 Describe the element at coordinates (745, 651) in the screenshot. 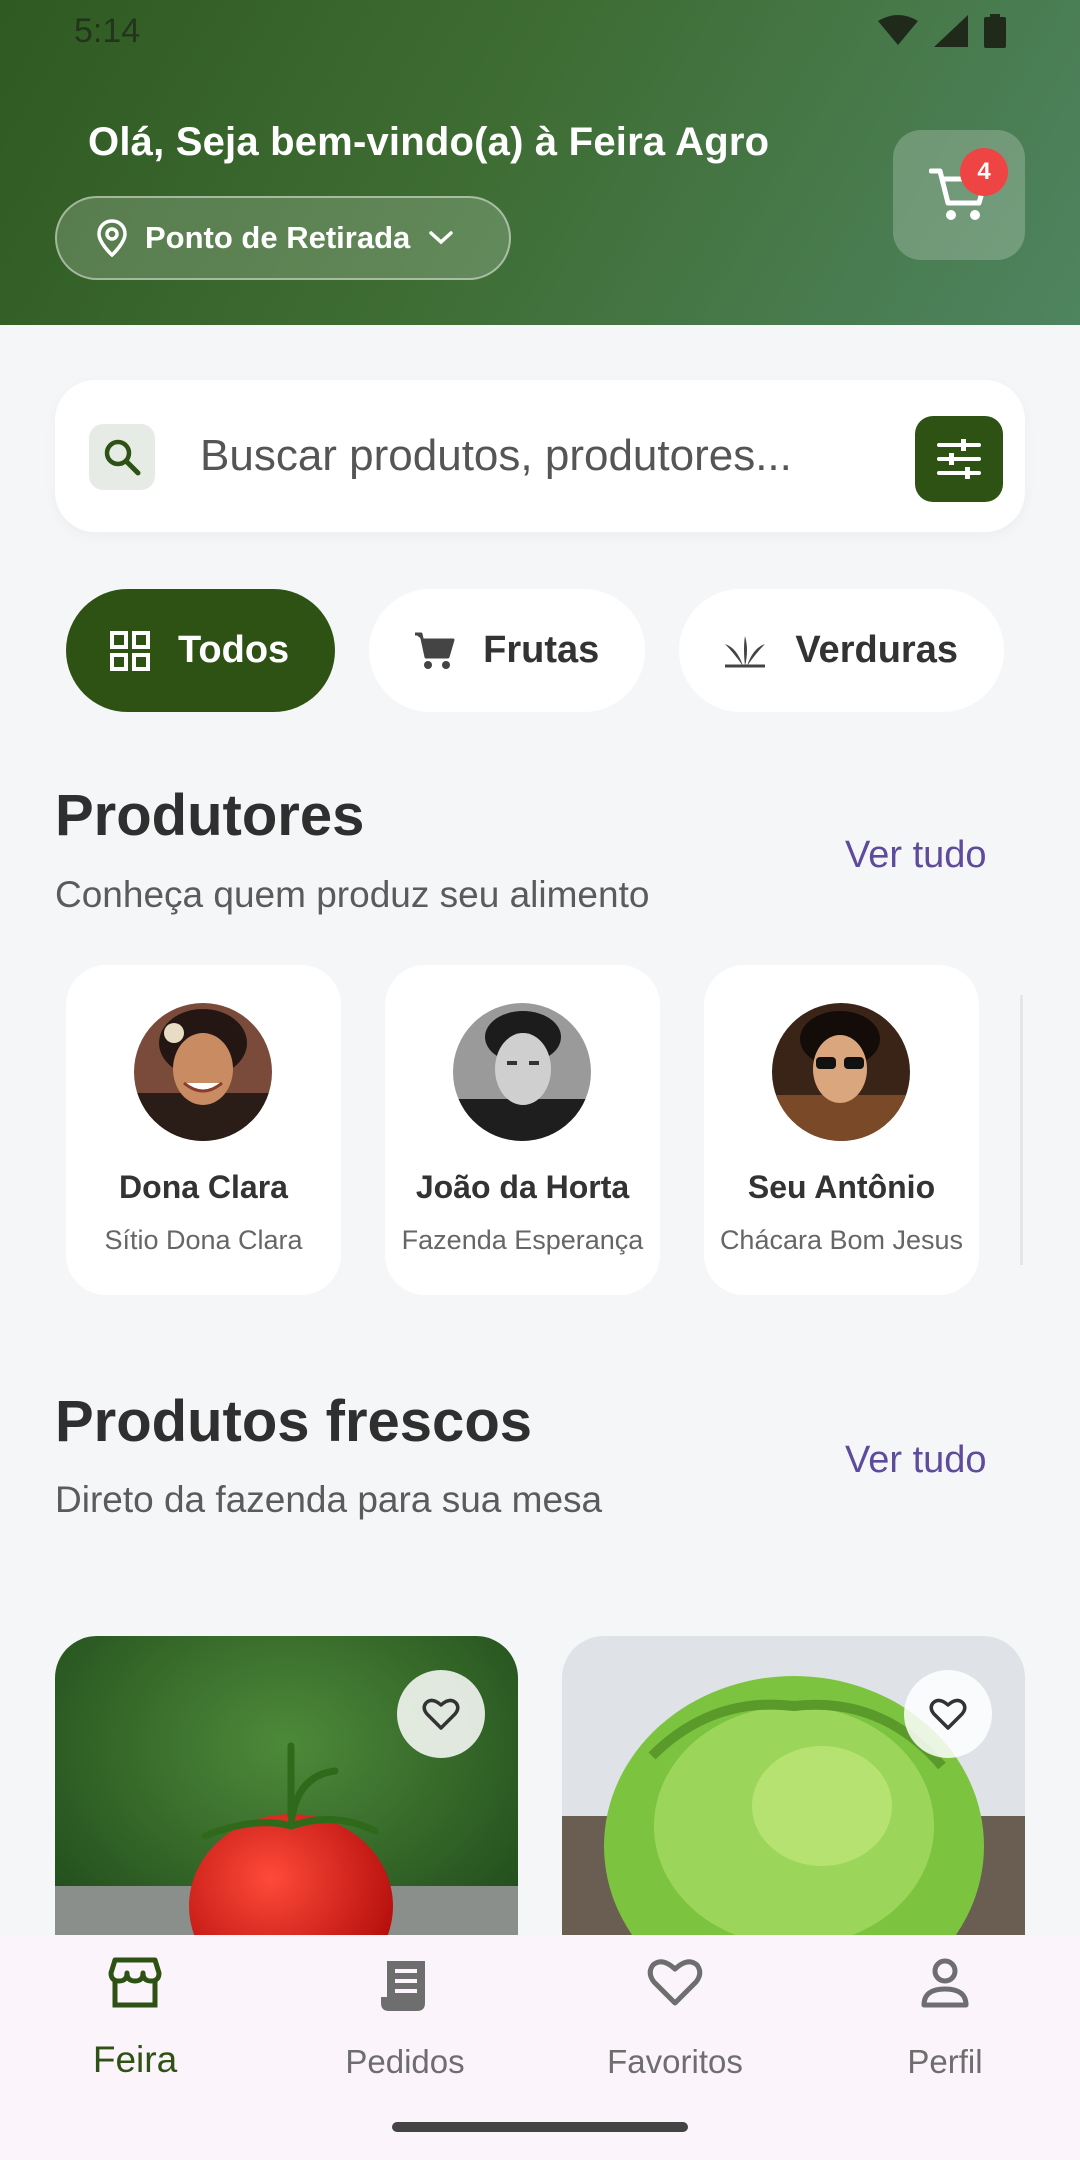

I see `leaf-icon` at that location.